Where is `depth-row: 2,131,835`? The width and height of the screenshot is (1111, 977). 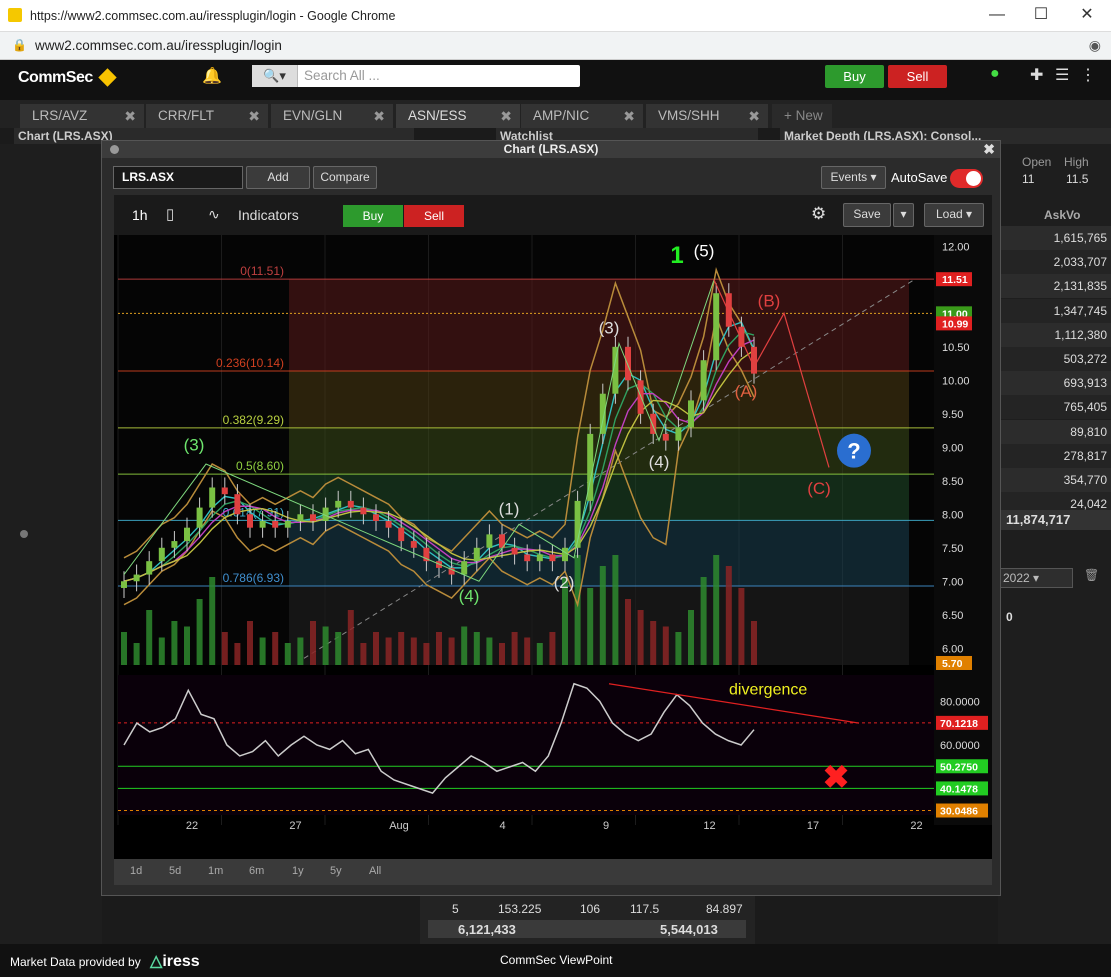 depth-row: 2,131,835 is located at coordinates (1054, 286).